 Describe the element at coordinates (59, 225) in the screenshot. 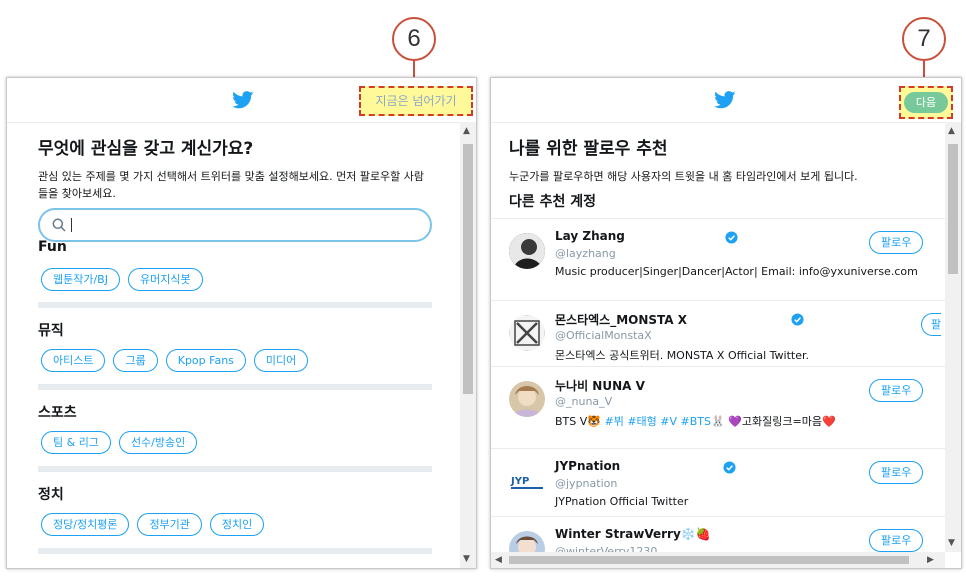

I see `search-icon` at that location.